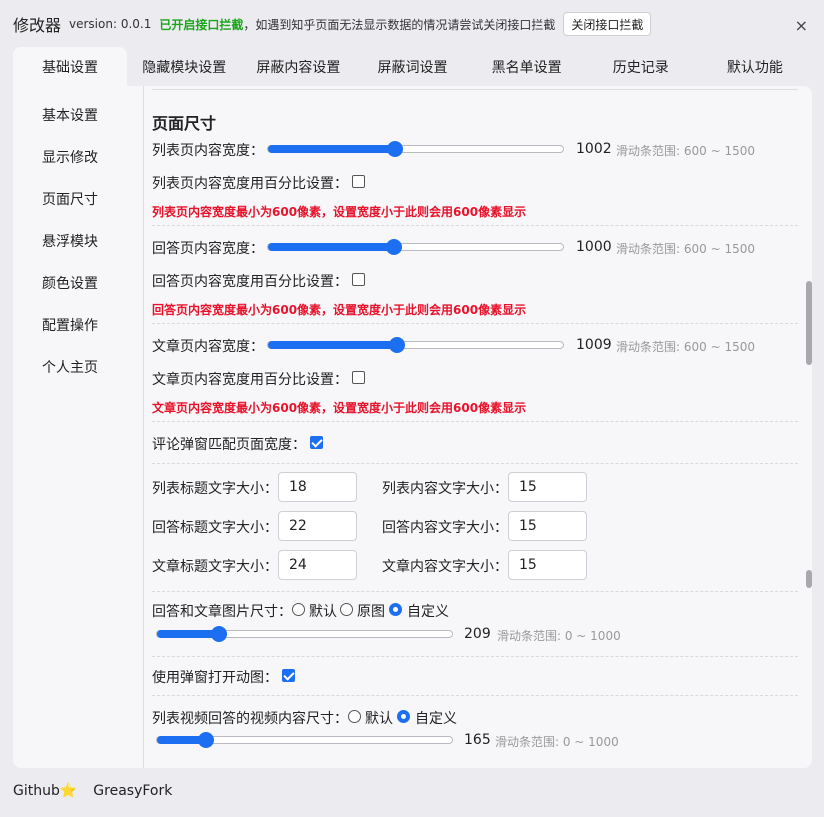 The height and width of the screenshot is (817, 824). Describe the element at coordinates (45, 791) in the screenshot. I see `github-link: Github⭐` at that location.